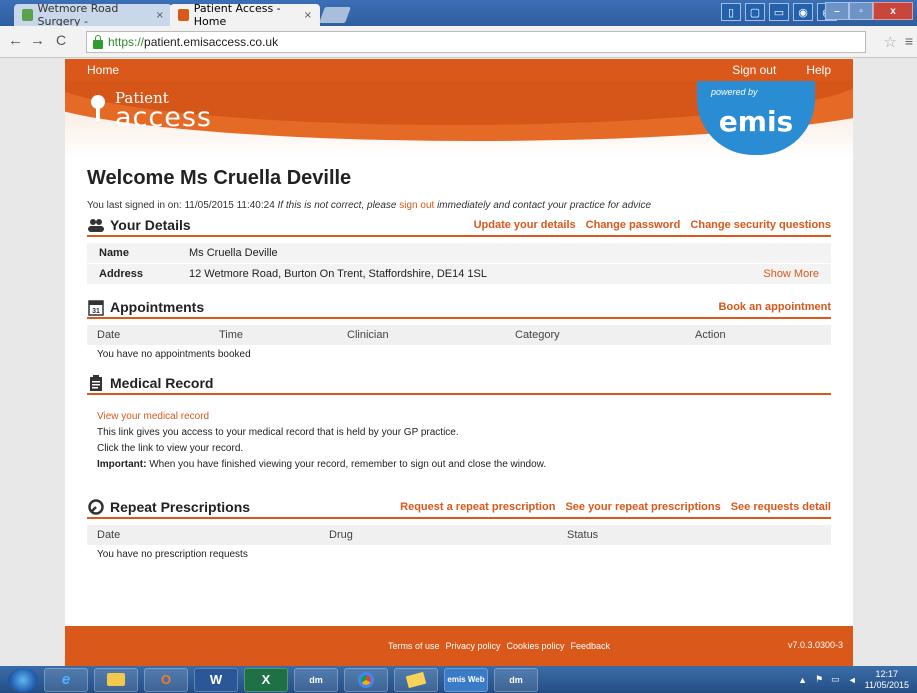 This screenshot has width=917, height=693. I want to click on minimize-button: –, so click(837, 11).